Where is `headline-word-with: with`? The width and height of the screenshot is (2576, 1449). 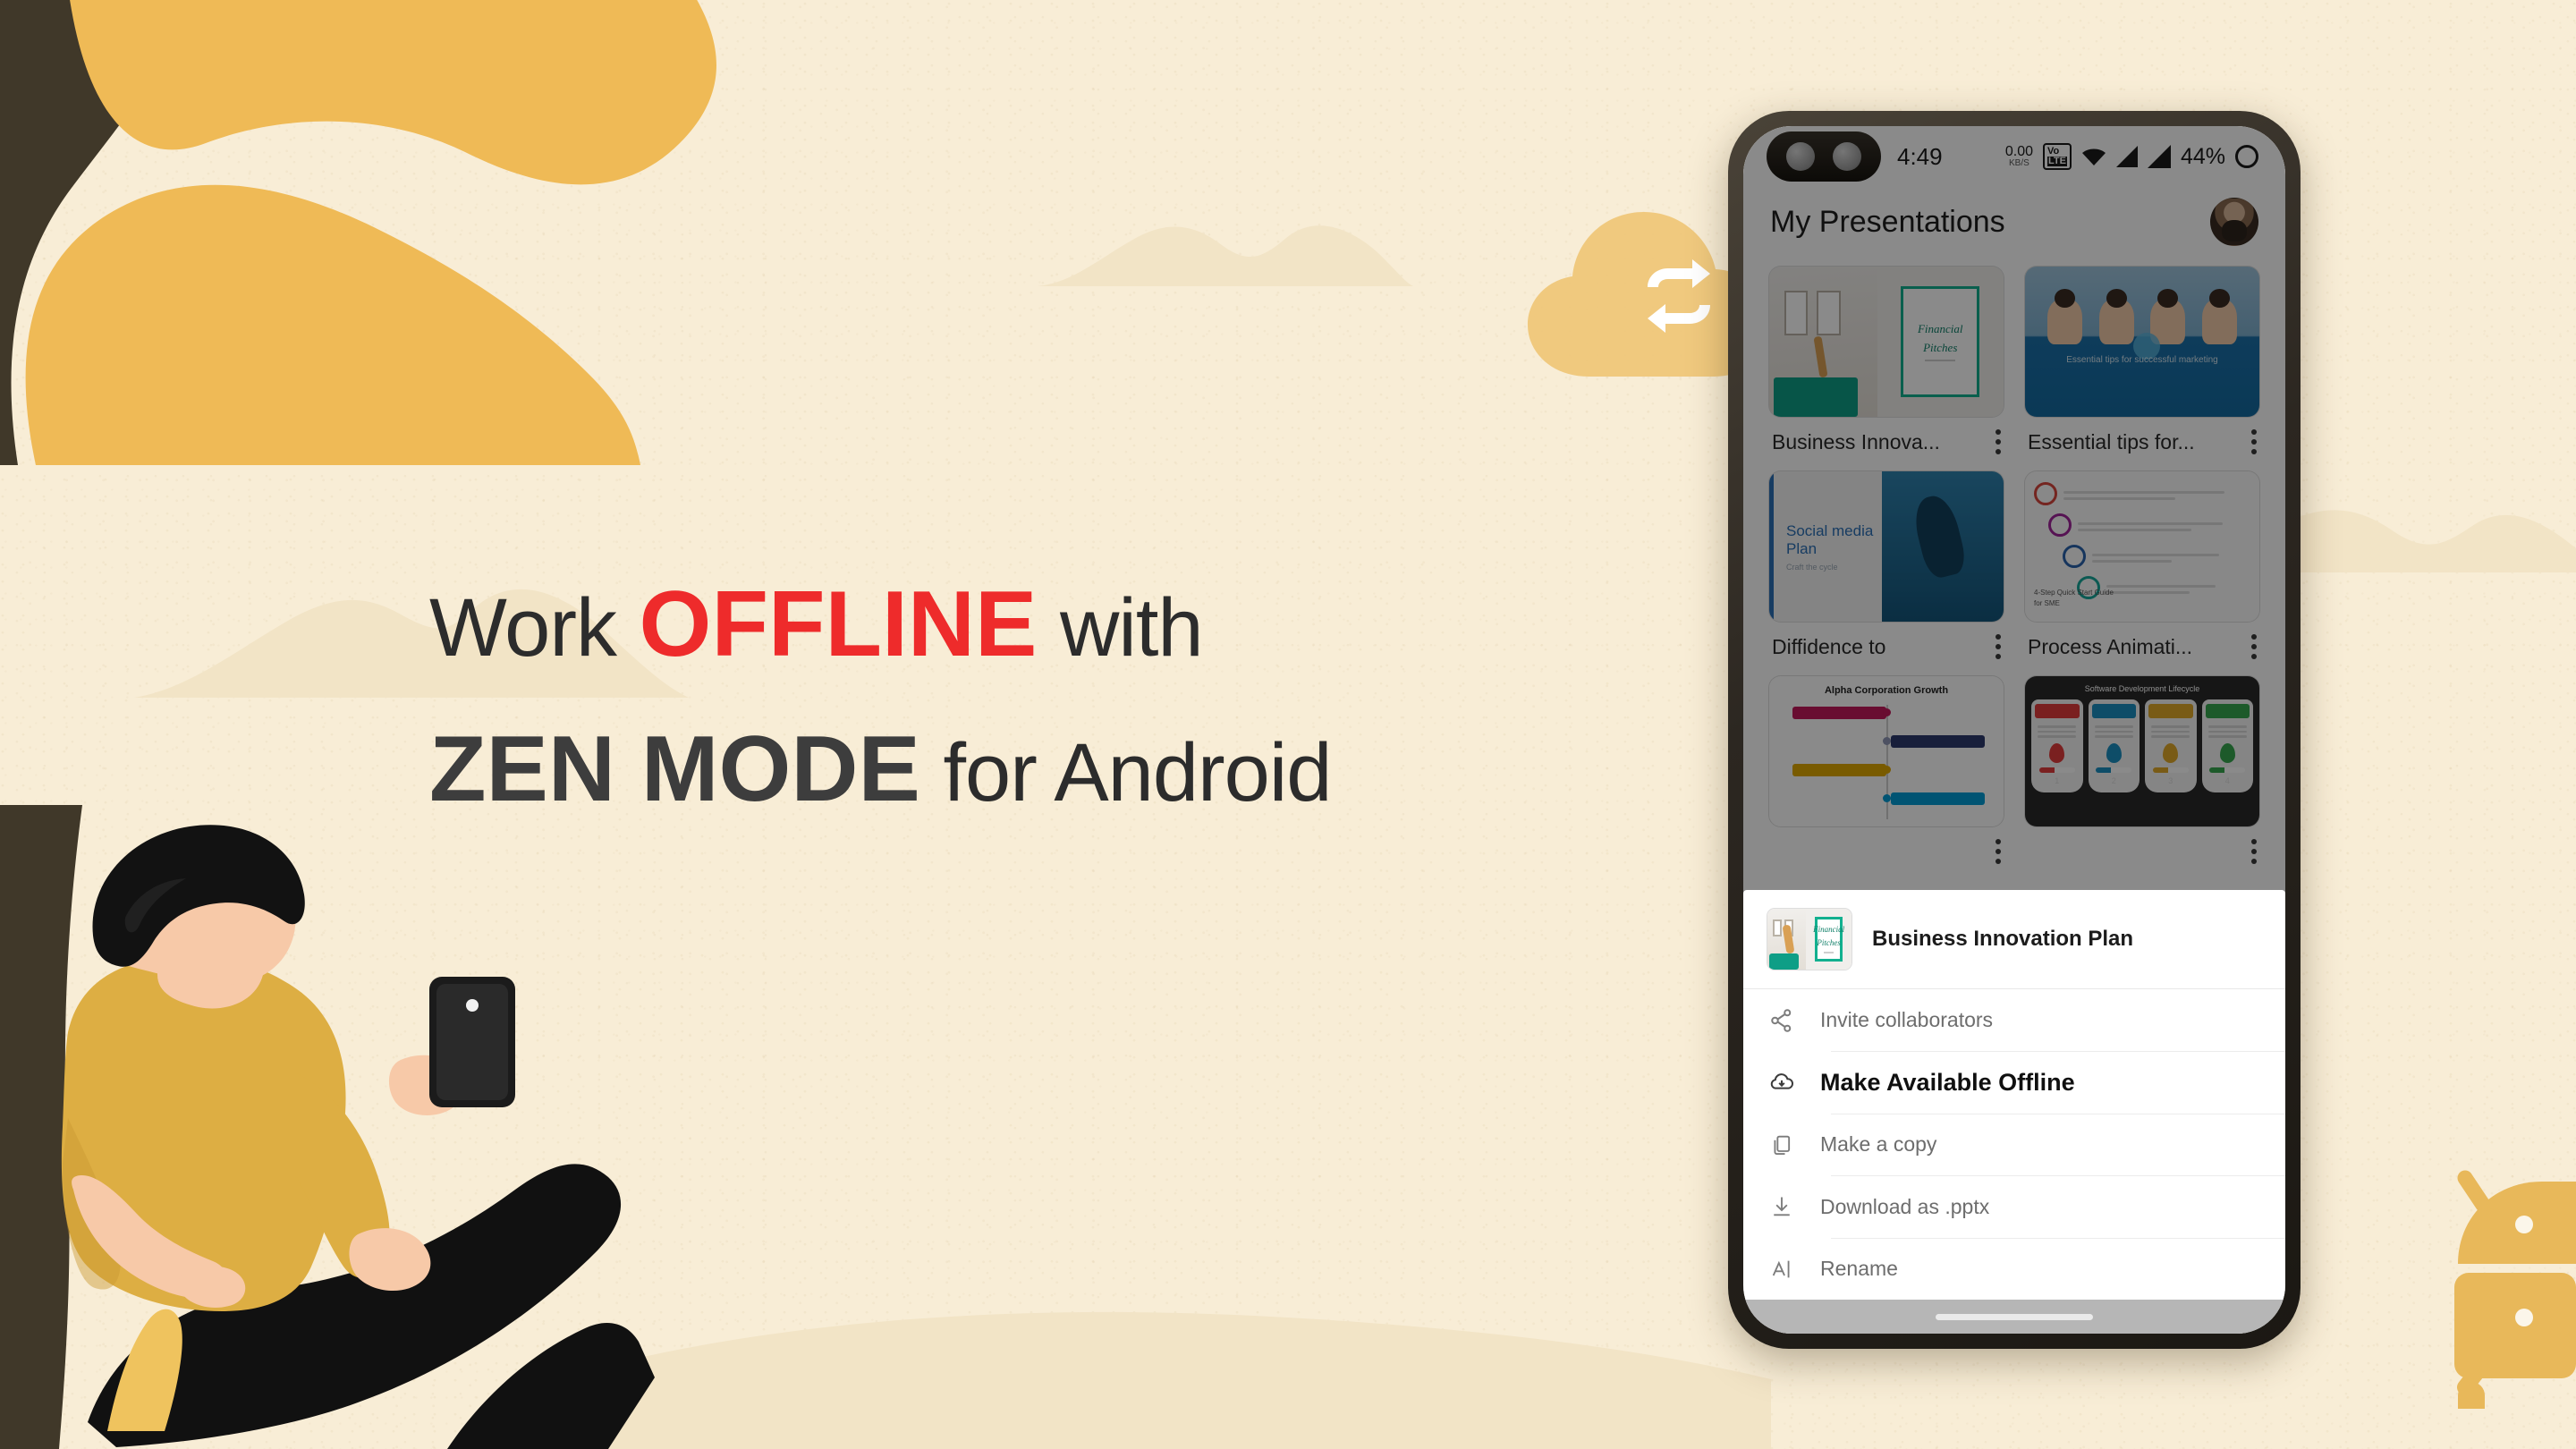 headline-word-with: with is located at coordinates (1131, 628).